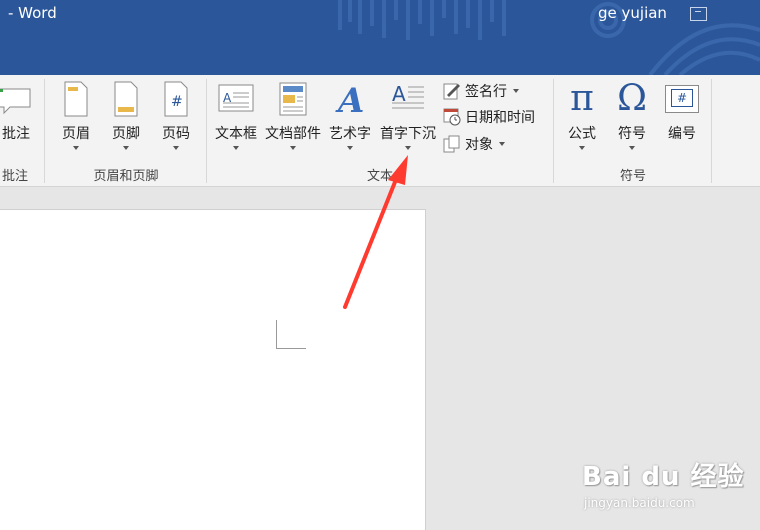 The height and width of the screenshot is (530, 760). What do you see at coordinates (18, 121) in the screenshot?
I see `new-comment-button: 批注` at bounding box center [18, 121].